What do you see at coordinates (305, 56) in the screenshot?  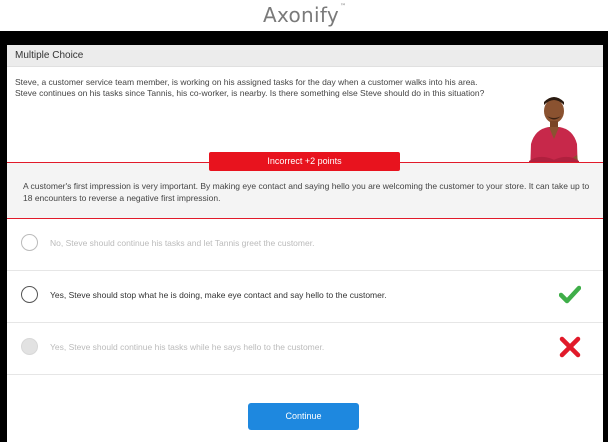 I see `card-title-bar: Multiple Choice` at bounding box center [305, 56].